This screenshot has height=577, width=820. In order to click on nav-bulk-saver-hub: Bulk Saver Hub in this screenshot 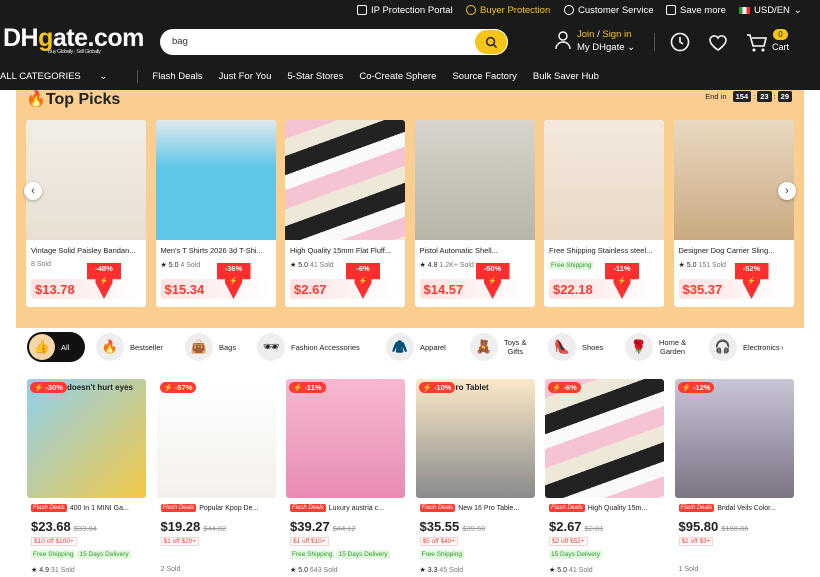, I will do `click(566, 76)`.